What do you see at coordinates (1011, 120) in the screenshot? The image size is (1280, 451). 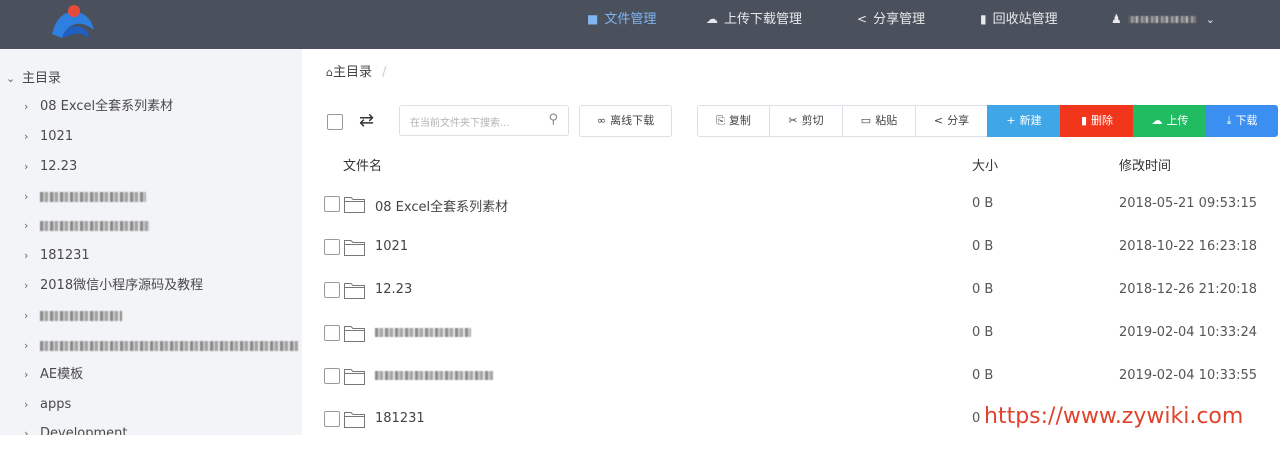 I see `plus-icon: +` at bounding box center [1011, 120].